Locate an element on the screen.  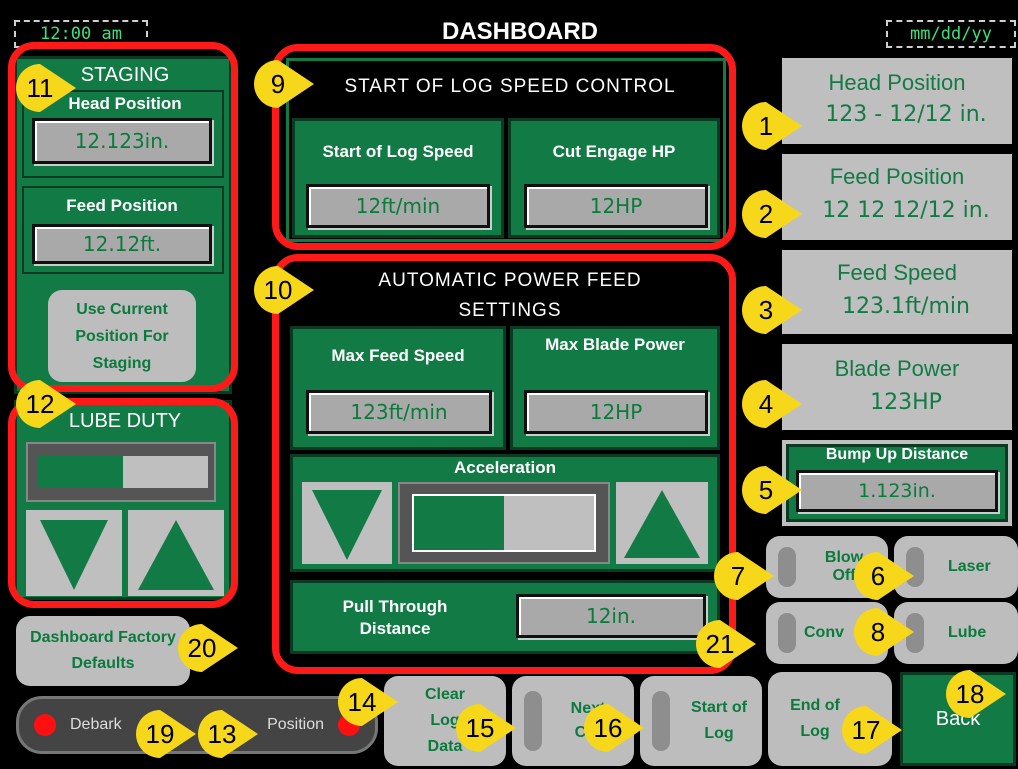
callout-marker: 1 is located at coordinates (772, 126).